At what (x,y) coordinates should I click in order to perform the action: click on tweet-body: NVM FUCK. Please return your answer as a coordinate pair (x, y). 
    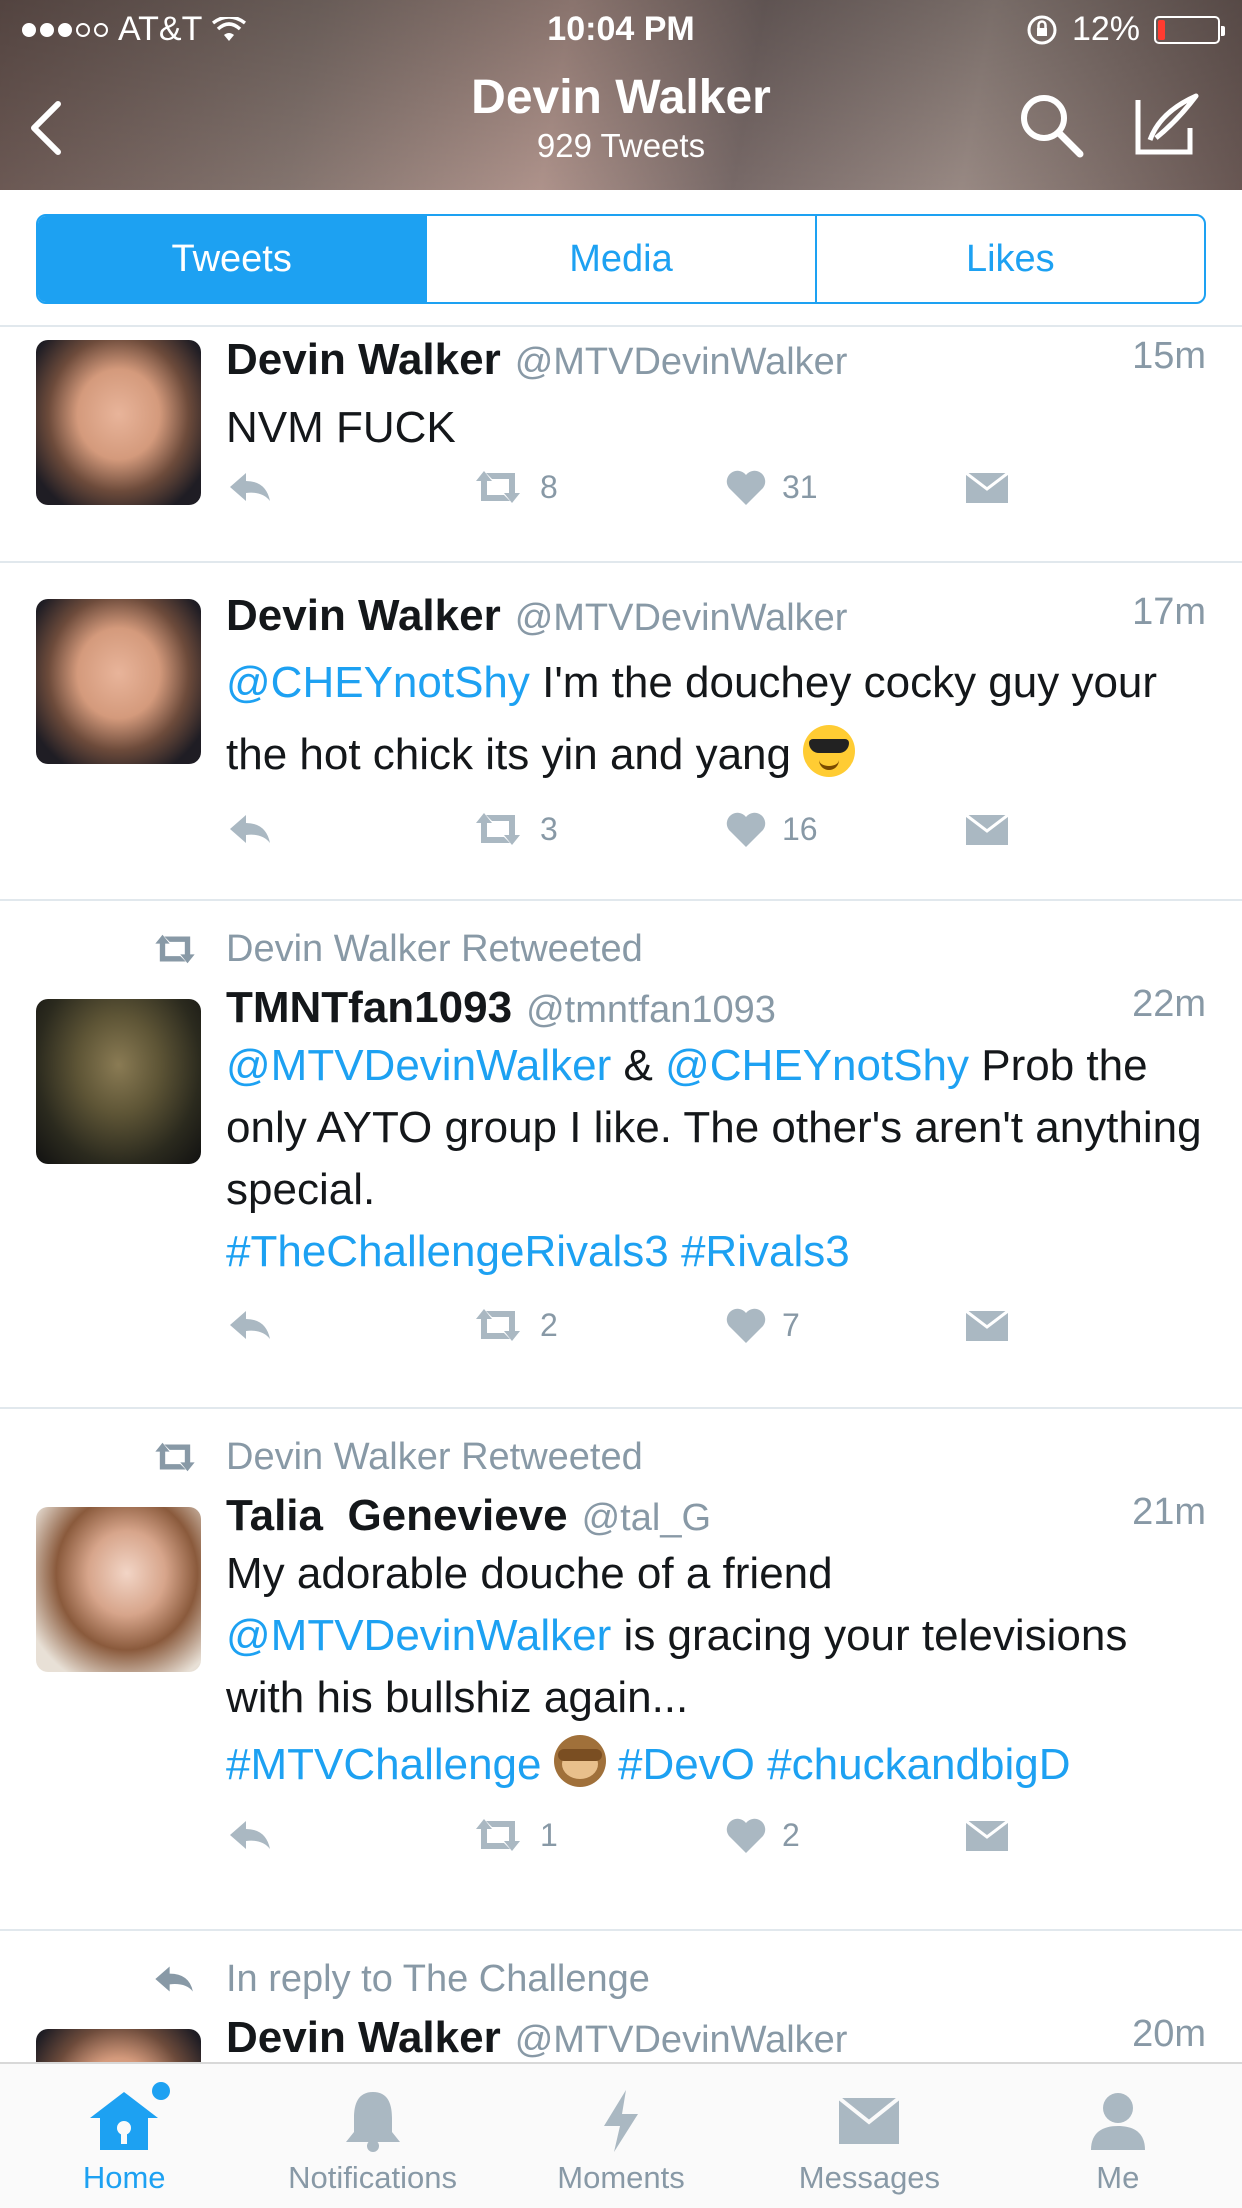
    Looking at the image, I should click on (341, 427).